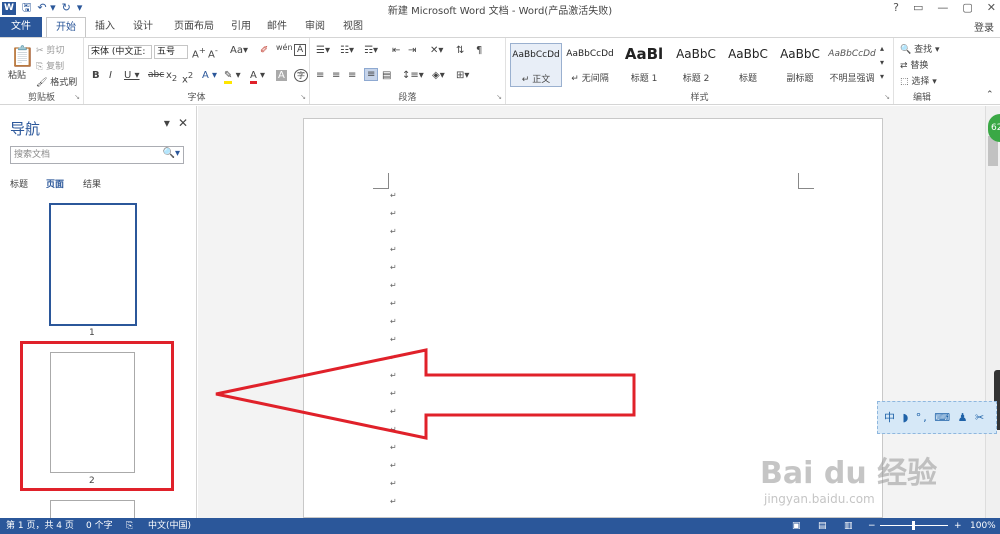 This screenshot has height=534, width=1000. What do you see at coordinates (983, 526) in the screenshot?
I see `zoom-level: 100%` at bounding box center [983, 526].